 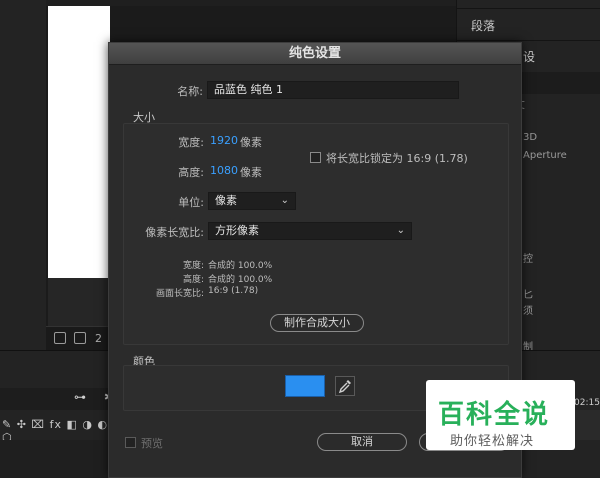 What do you see at coordinates (193, 266) in the screenshot?
I see `info-width-label: 宽度:` at bounding box center [193, 266].